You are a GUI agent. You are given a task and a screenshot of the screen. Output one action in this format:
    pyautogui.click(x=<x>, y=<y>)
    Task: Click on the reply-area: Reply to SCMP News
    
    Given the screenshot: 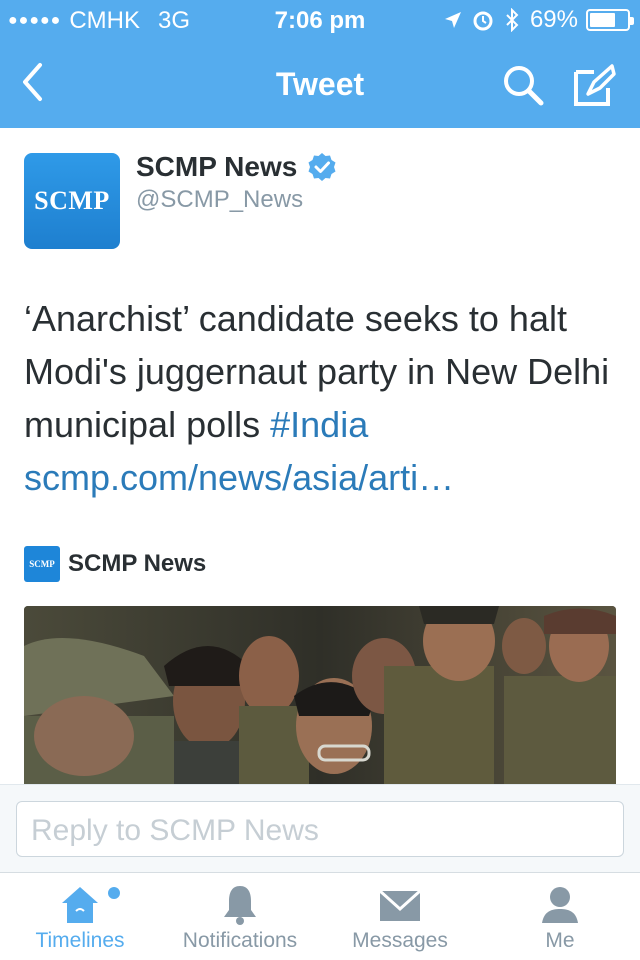 What is the action you would take?
    pyautogui.click(x=320, y=828)
    